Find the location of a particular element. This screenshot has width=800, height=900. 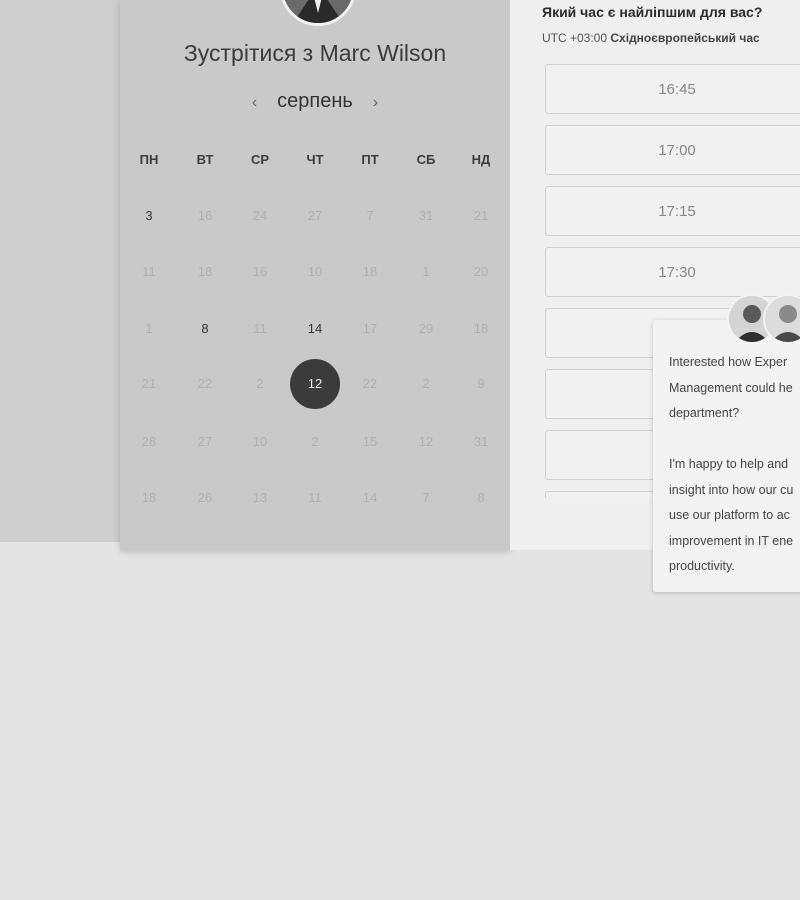

calendar-day: 12 is located at coordinates (426, 441).